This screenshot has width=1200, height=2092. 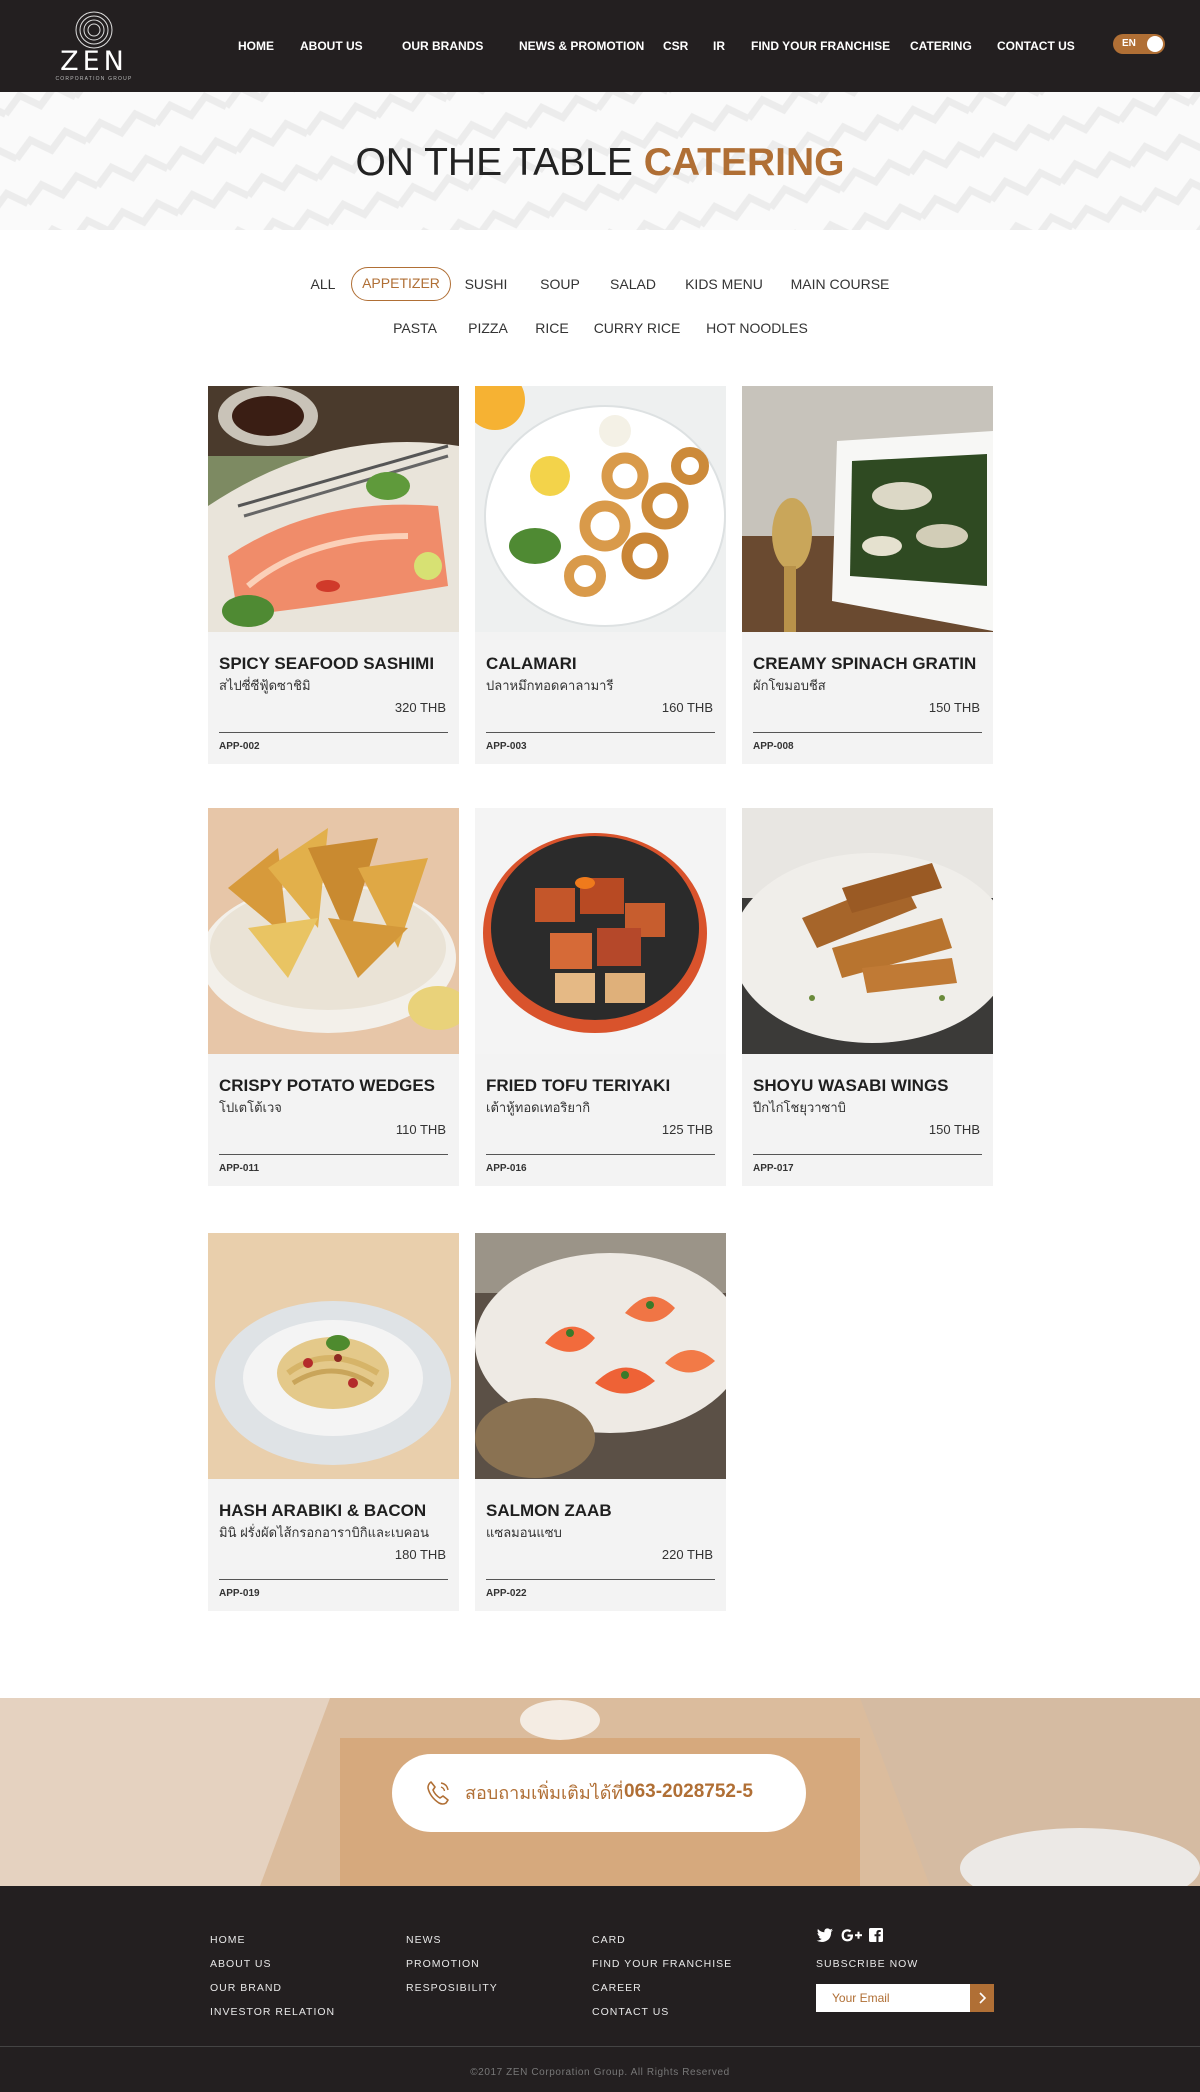 I want to click on footer-link-career: CAREER, so click(x=662, y=1988).